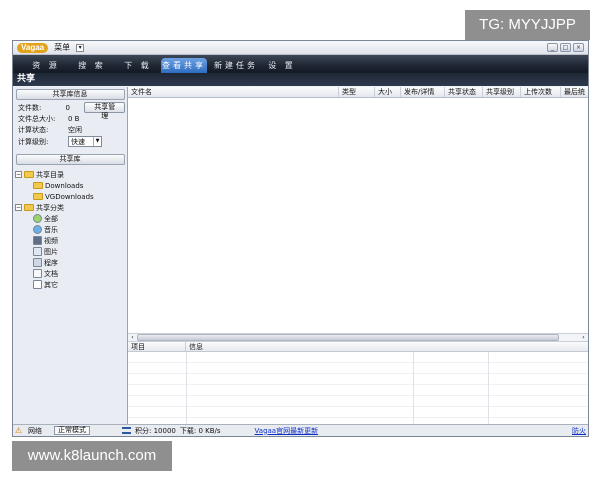 The width and height of the screenshot is (600, 480). I want to click on total-size-row: 文件总大小: 0 B, so click(70, 118).